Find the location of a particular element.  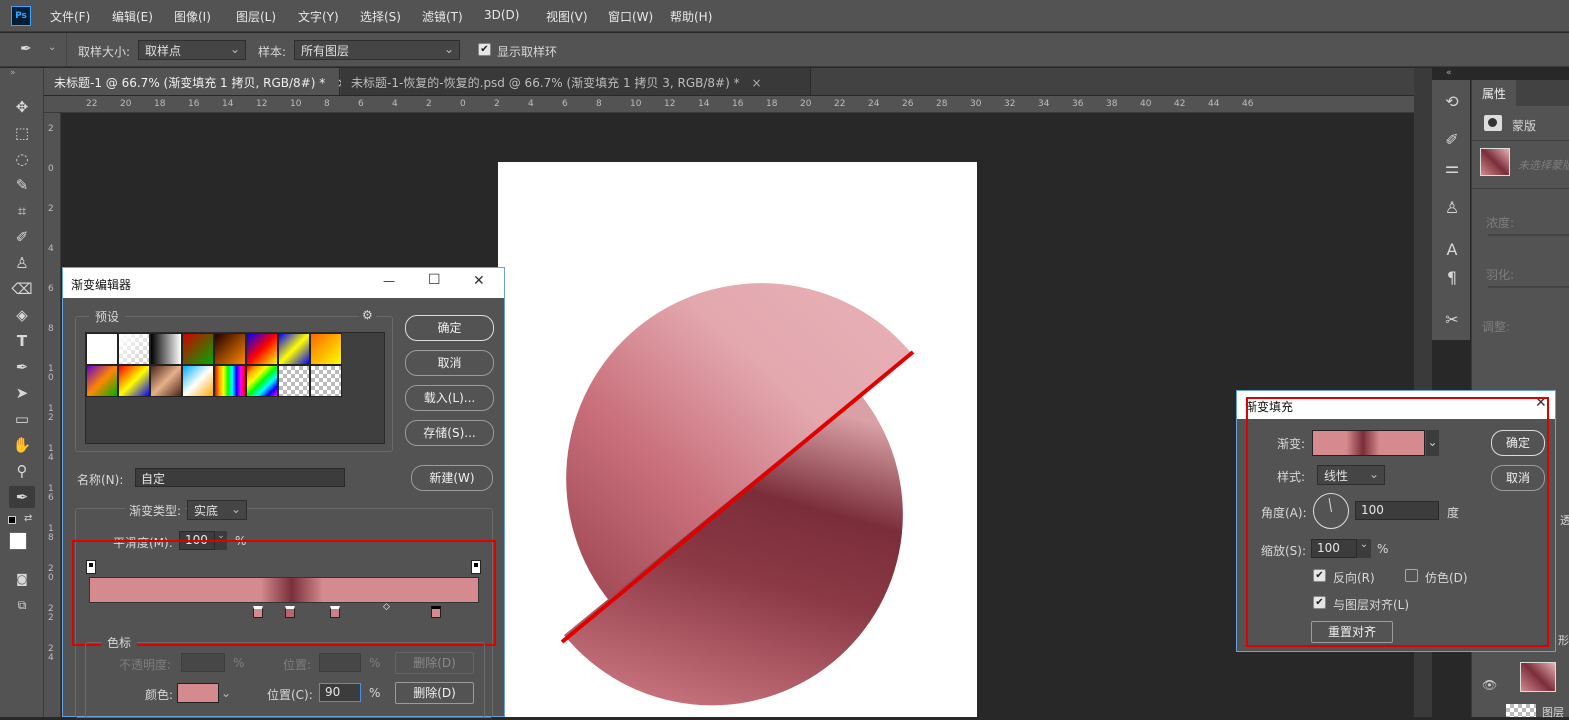

zoom-tool-icon: ⚲ is located at coordinates (22, 471).